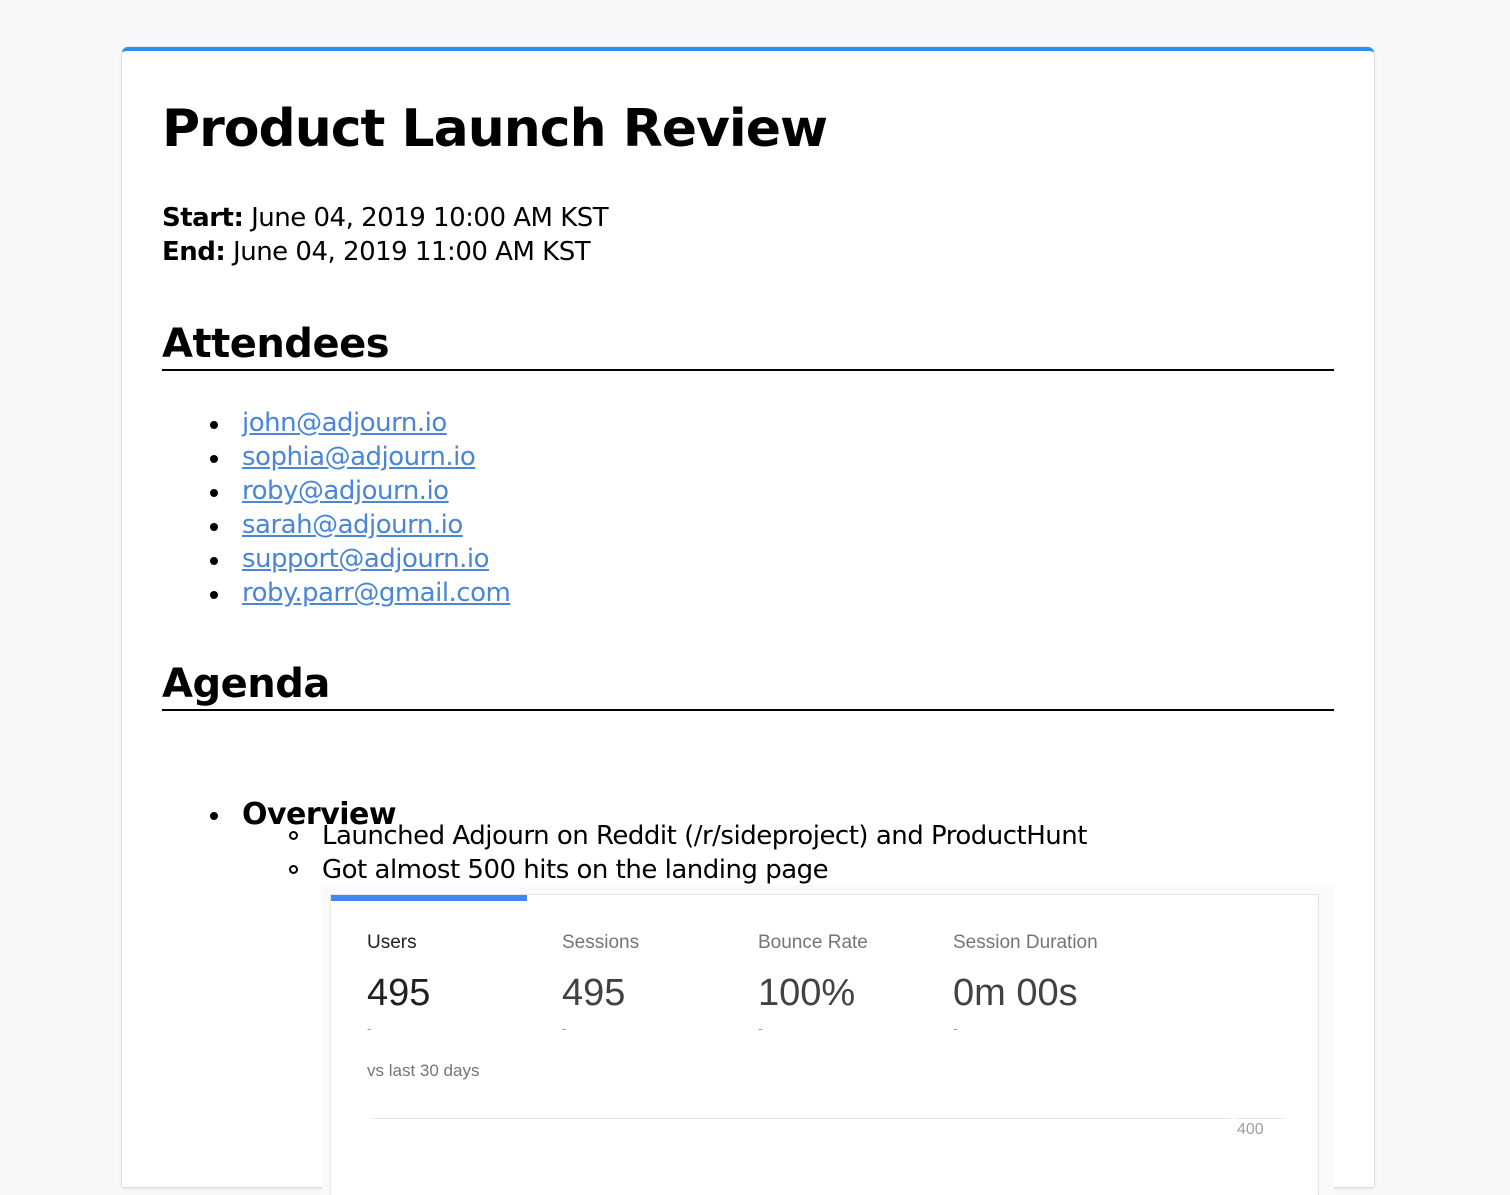 Image resolution: width=1510 pixels, height=1195 pixels. Describe the element at coordinates (1015, 993) in the screenshot. I see `metric-value: 0m 00s` at that location.